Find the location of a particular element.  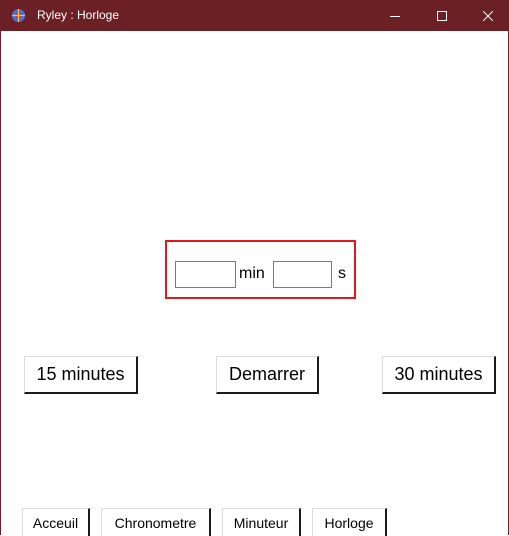

nav-horloge-button: Horloge is located at coordinates (349, 522).